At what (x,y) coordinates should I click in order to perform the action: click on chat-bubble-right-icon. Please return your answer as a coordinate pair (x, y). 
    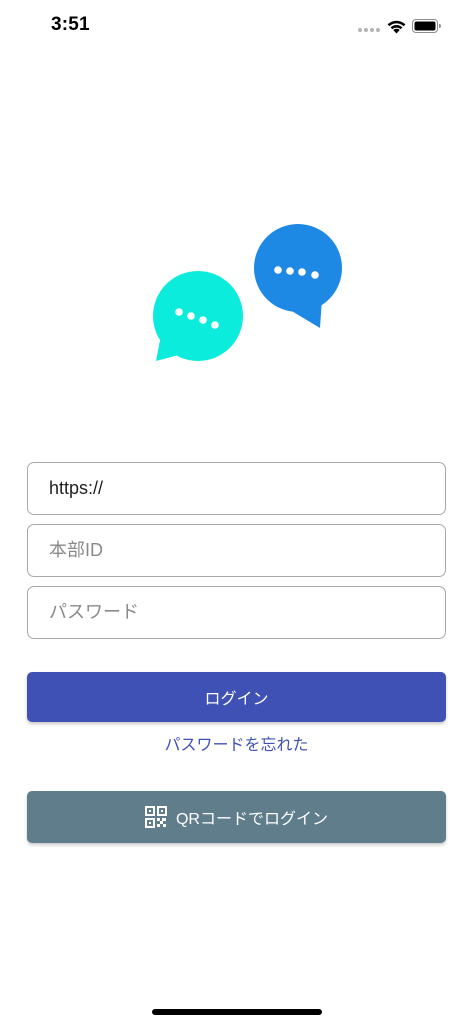
    Looking at the image, I should click on (298, 276).